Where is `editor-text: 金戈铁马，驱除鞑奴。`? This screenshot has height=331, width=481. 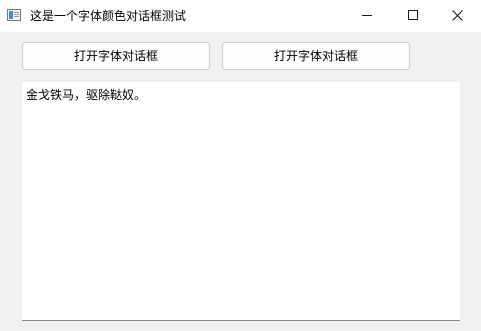 editor-text: 金戈铁马，驱除鞑奴。 is located at coordinates (86, 95).